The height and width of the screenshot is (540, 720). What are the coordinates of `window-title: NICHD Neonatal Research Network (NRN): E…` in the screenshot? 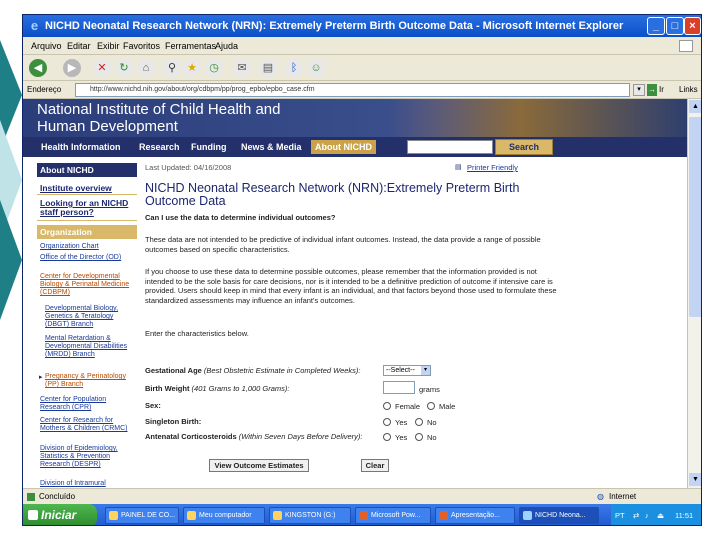 It's located at (334, 26).